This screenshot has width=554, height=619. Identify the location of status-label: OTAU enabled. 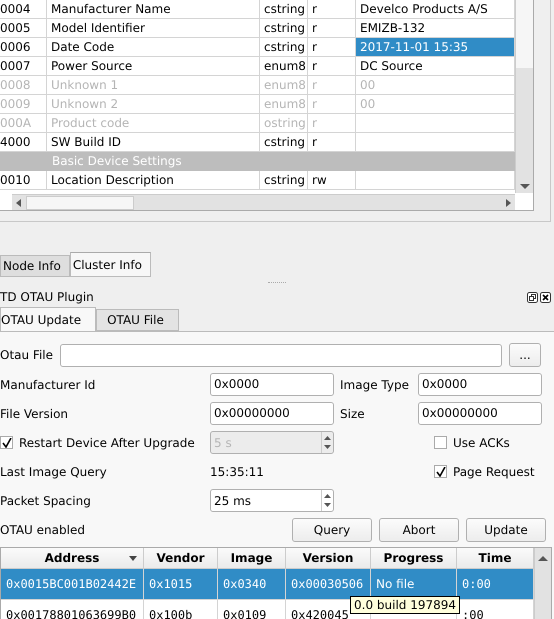
(43, 529).